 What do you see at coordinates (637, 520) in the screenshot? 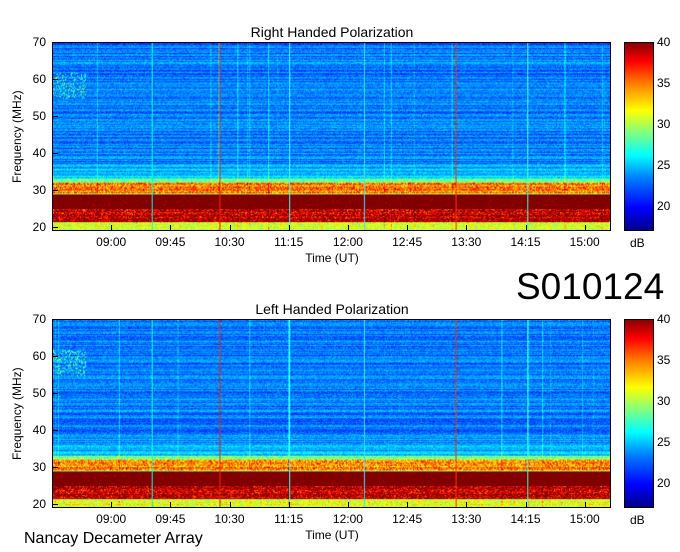
I see `bottom-colorbar-unit: dB` at bounding box center [637, 520].